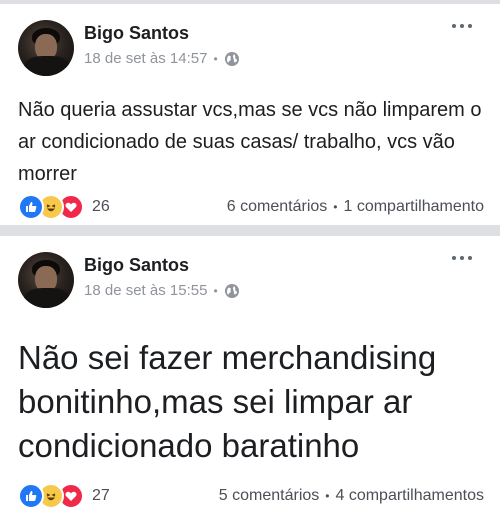 Image resolution: width=500 pixels, height=526 pixels. I want to click on comments-link: 5 comentários, so click(269, 496).